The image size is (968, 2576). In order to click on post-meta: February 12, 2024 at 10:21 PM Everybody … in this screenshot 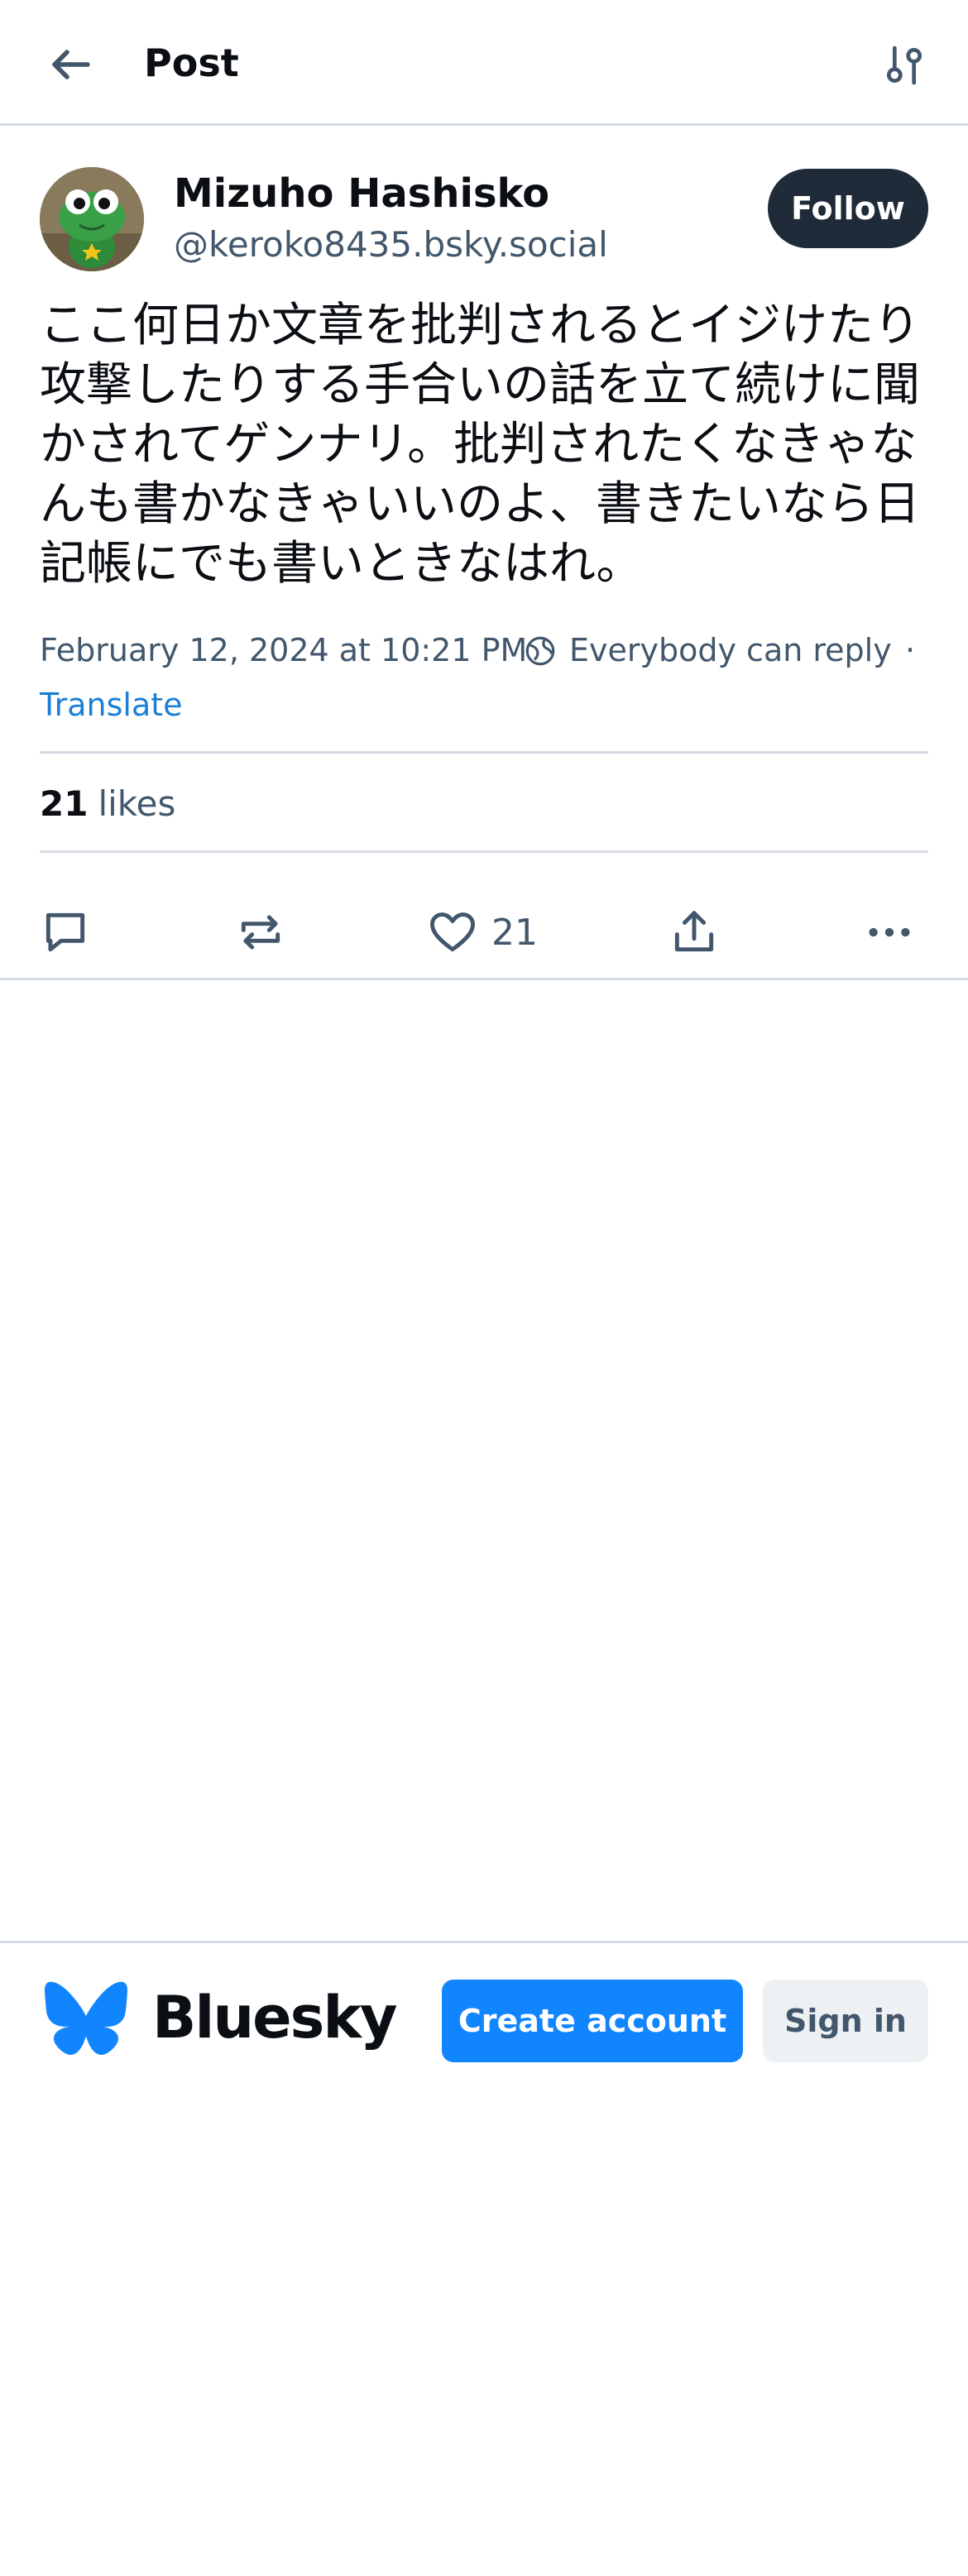, I will do `click(491, 650)`.